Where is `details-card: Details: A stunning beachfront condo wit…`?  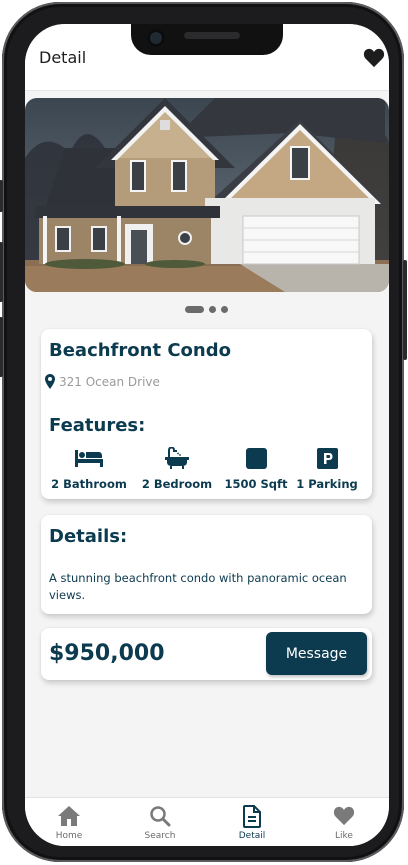 details-card: Details: A stunning beachfront condo wit… is located at coordinates (206, 564).